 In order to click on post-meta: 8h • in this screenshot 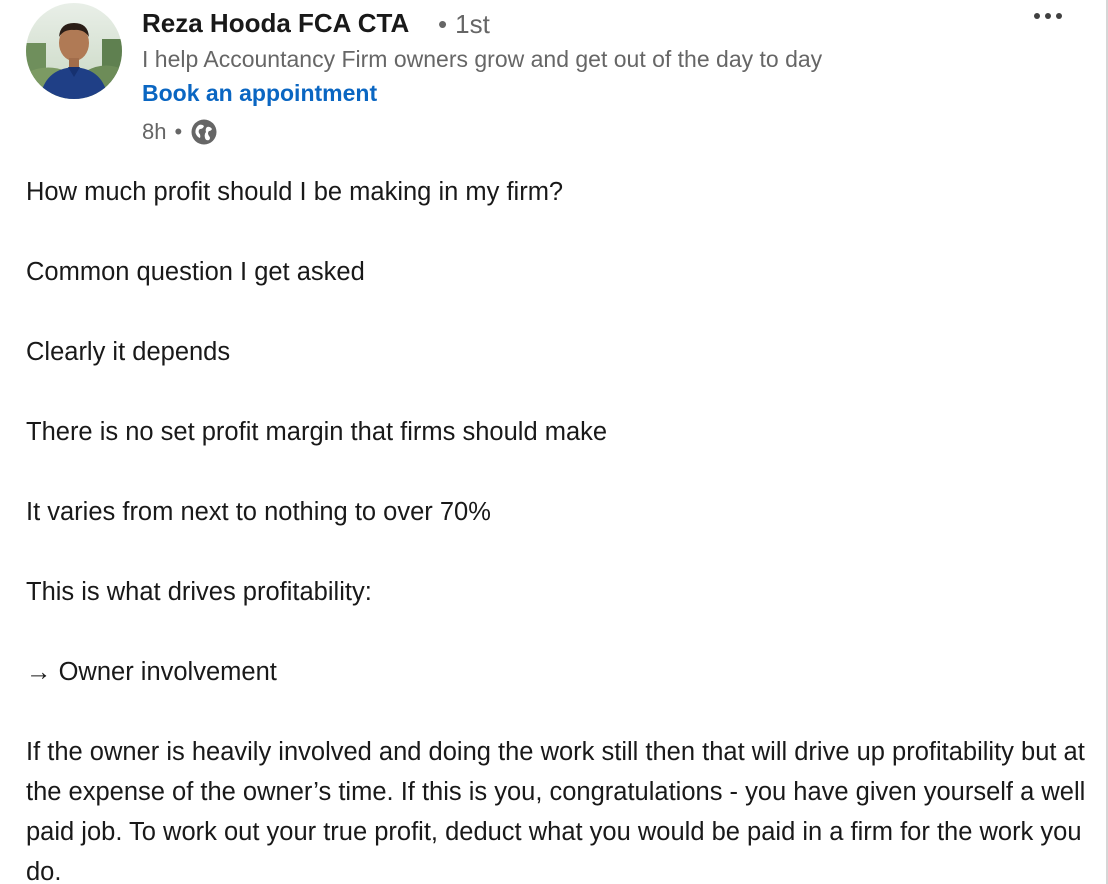, I will do `click(180, 132)`.